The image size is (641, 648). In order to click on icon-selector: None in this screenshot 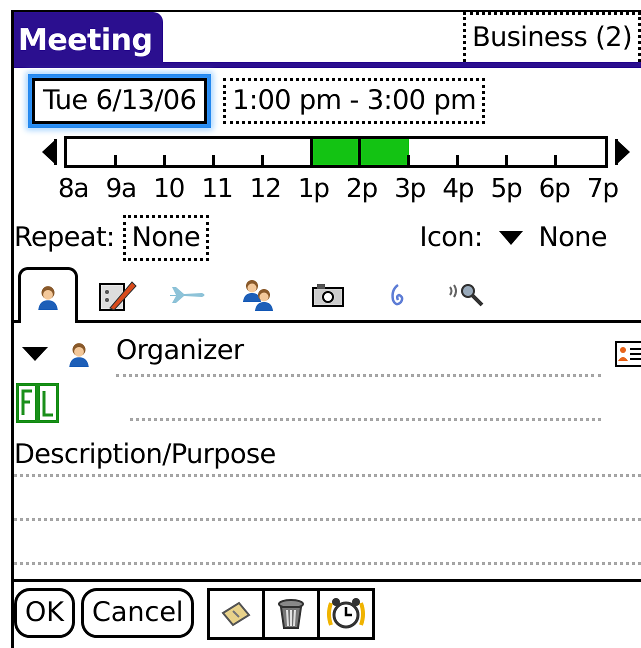, I will do `click(552, 238)`.